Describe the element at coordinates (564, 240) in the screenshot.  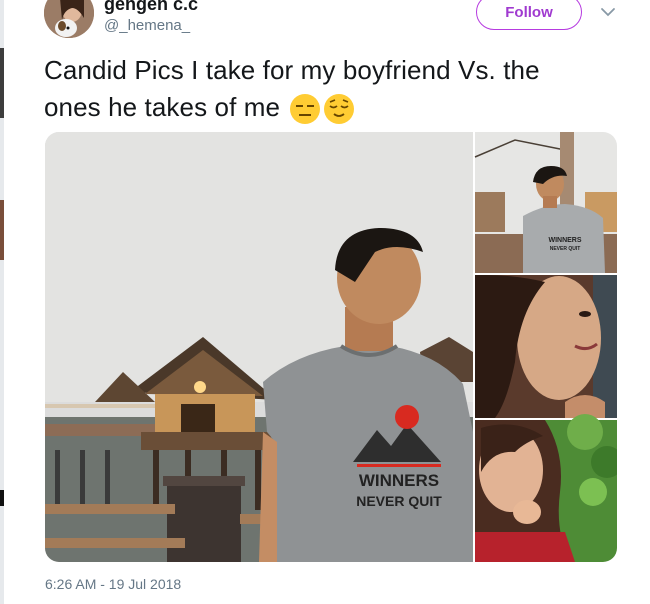
I see `thumb-shirt-text-line1: WINNERS` at that location.